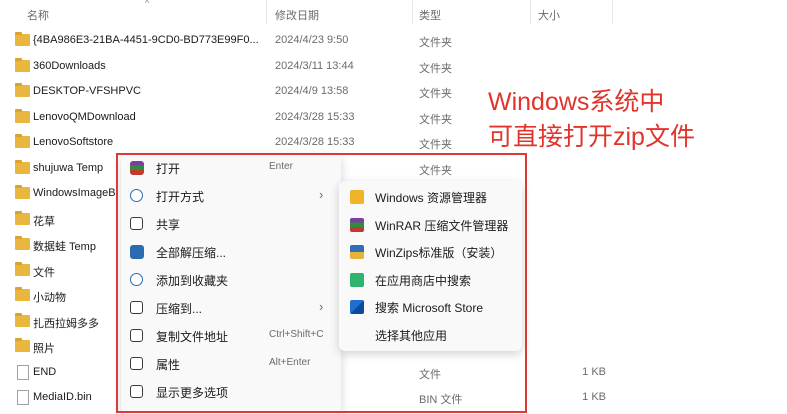  What do you see at coordinates (312, 91) in the screenshot?
I see `file-date: 2024/4/9 13:58` at bounding box center [312, 91].